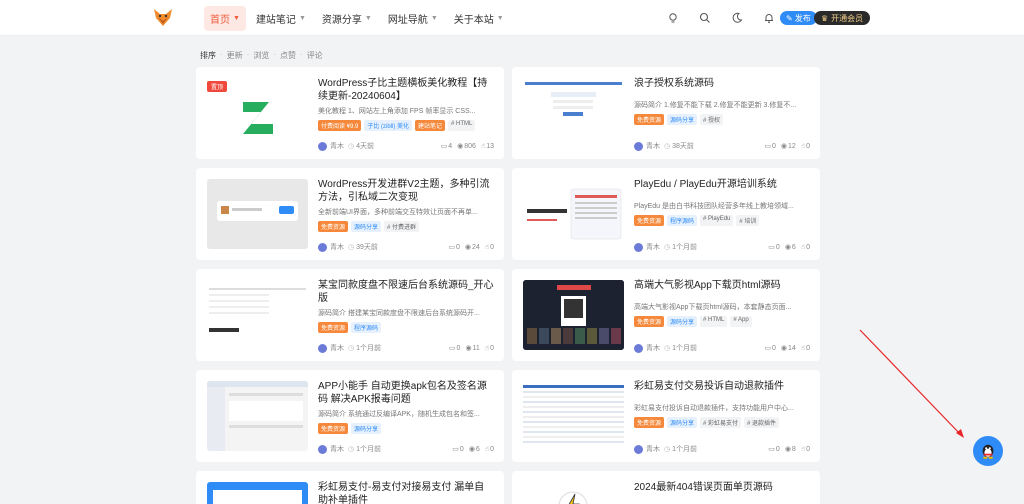  I want to click on sort-option-comments: 评论, so click(315, 55).